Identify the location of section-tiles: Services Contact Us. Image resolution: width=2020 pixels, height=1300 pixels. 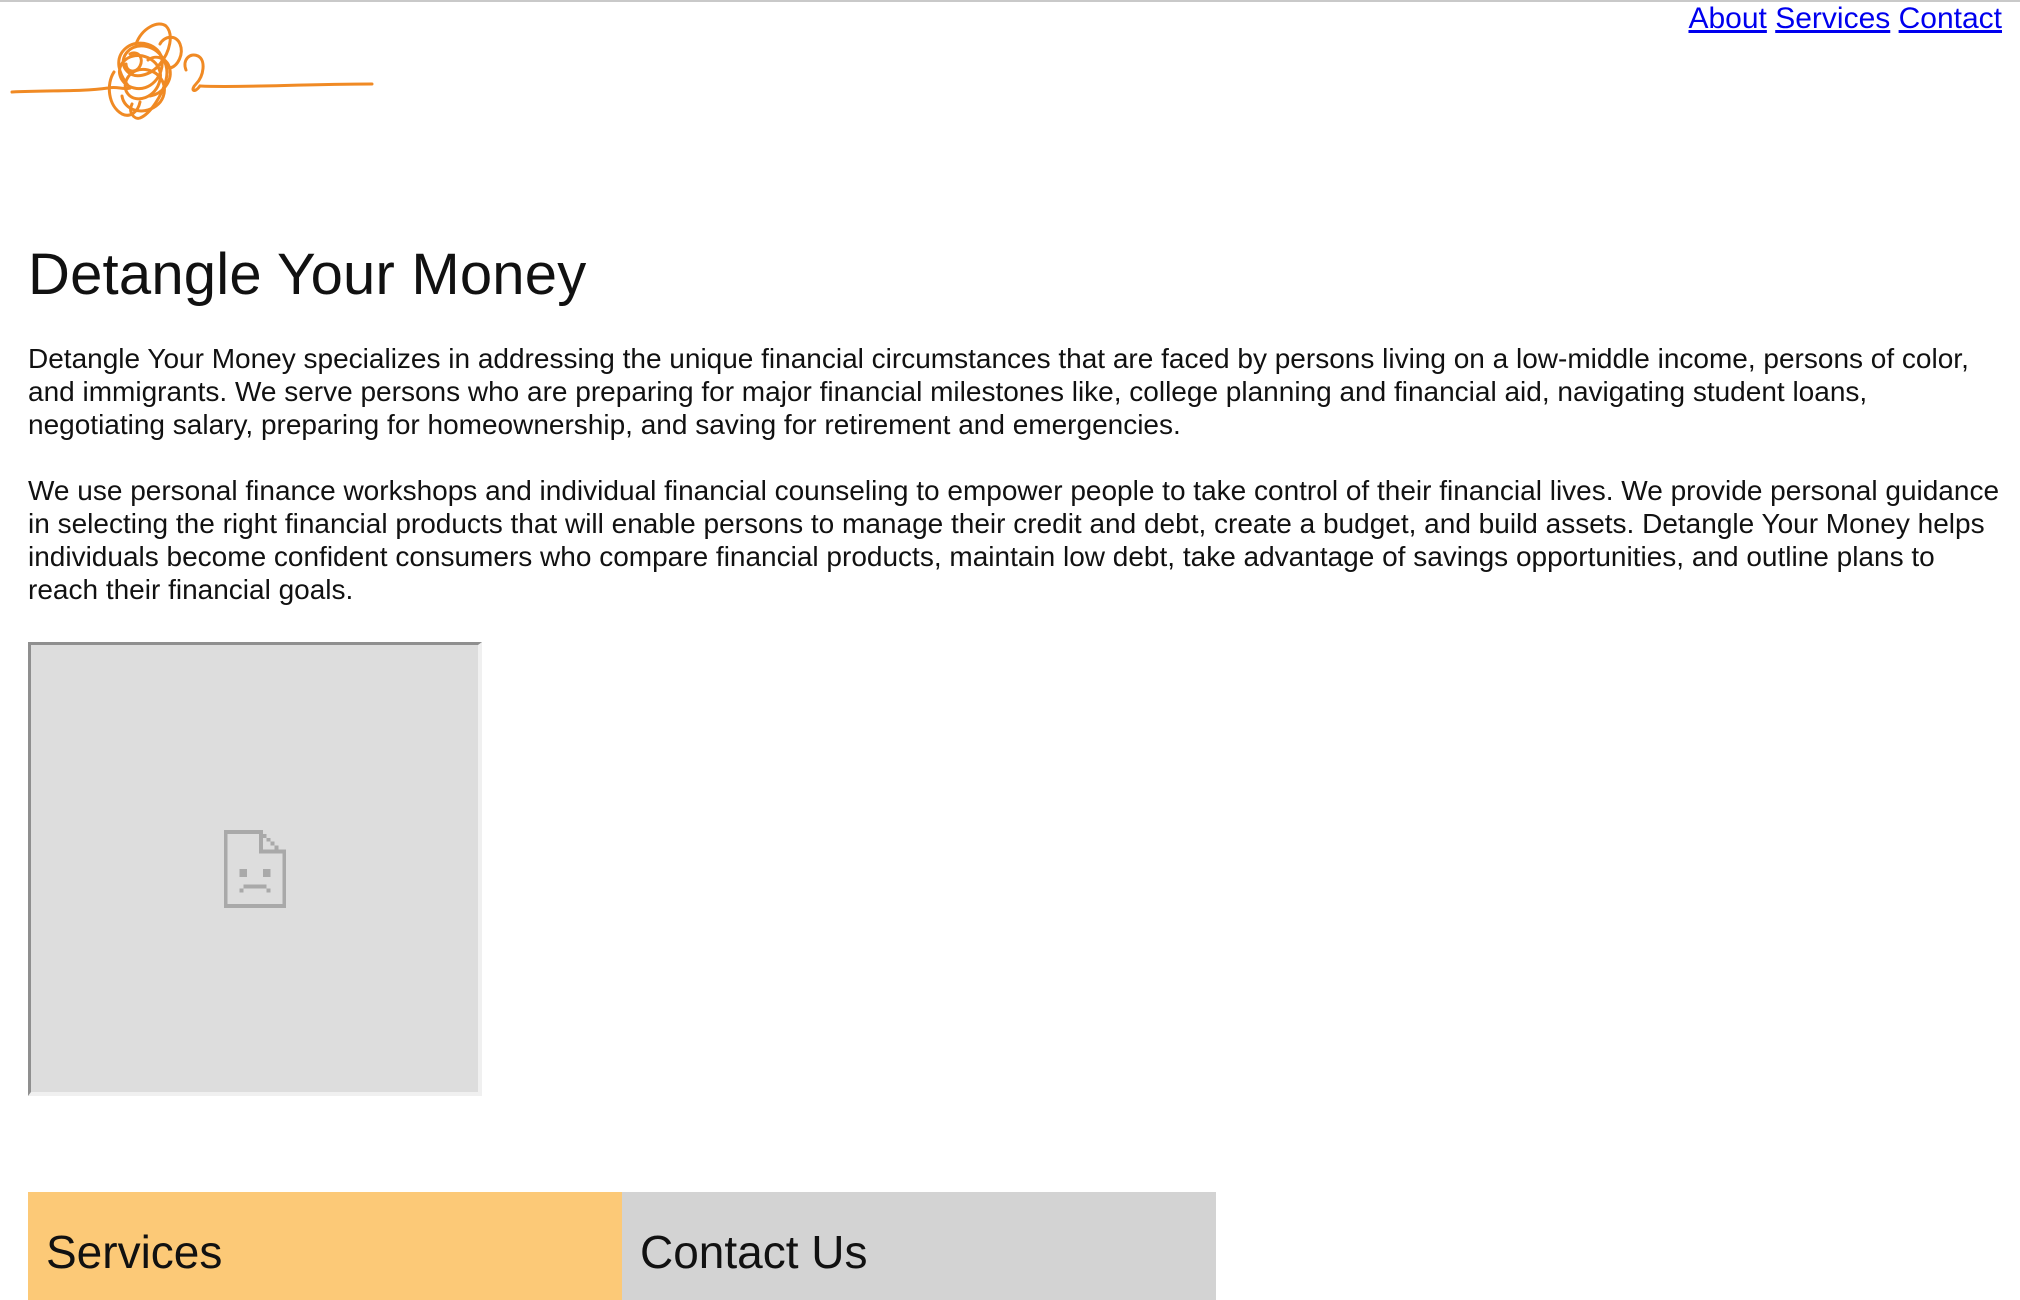
(622, 1246).